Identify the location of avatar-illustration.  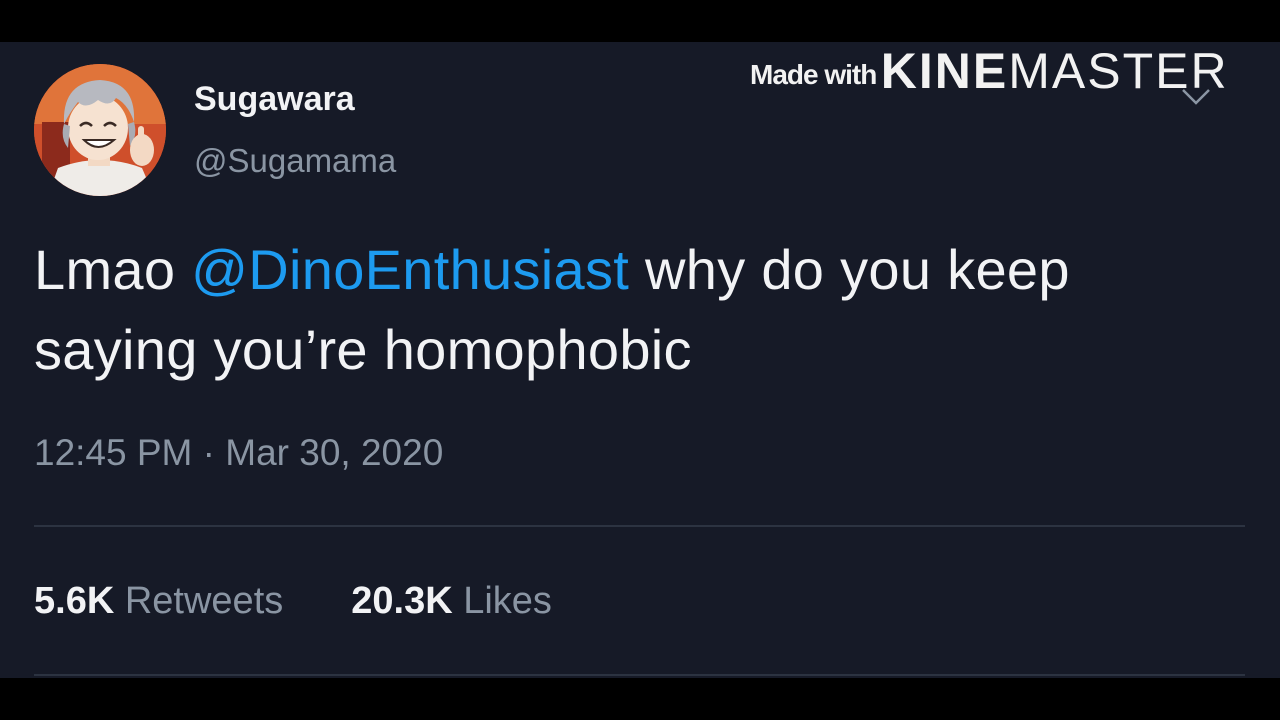
(100, 130).